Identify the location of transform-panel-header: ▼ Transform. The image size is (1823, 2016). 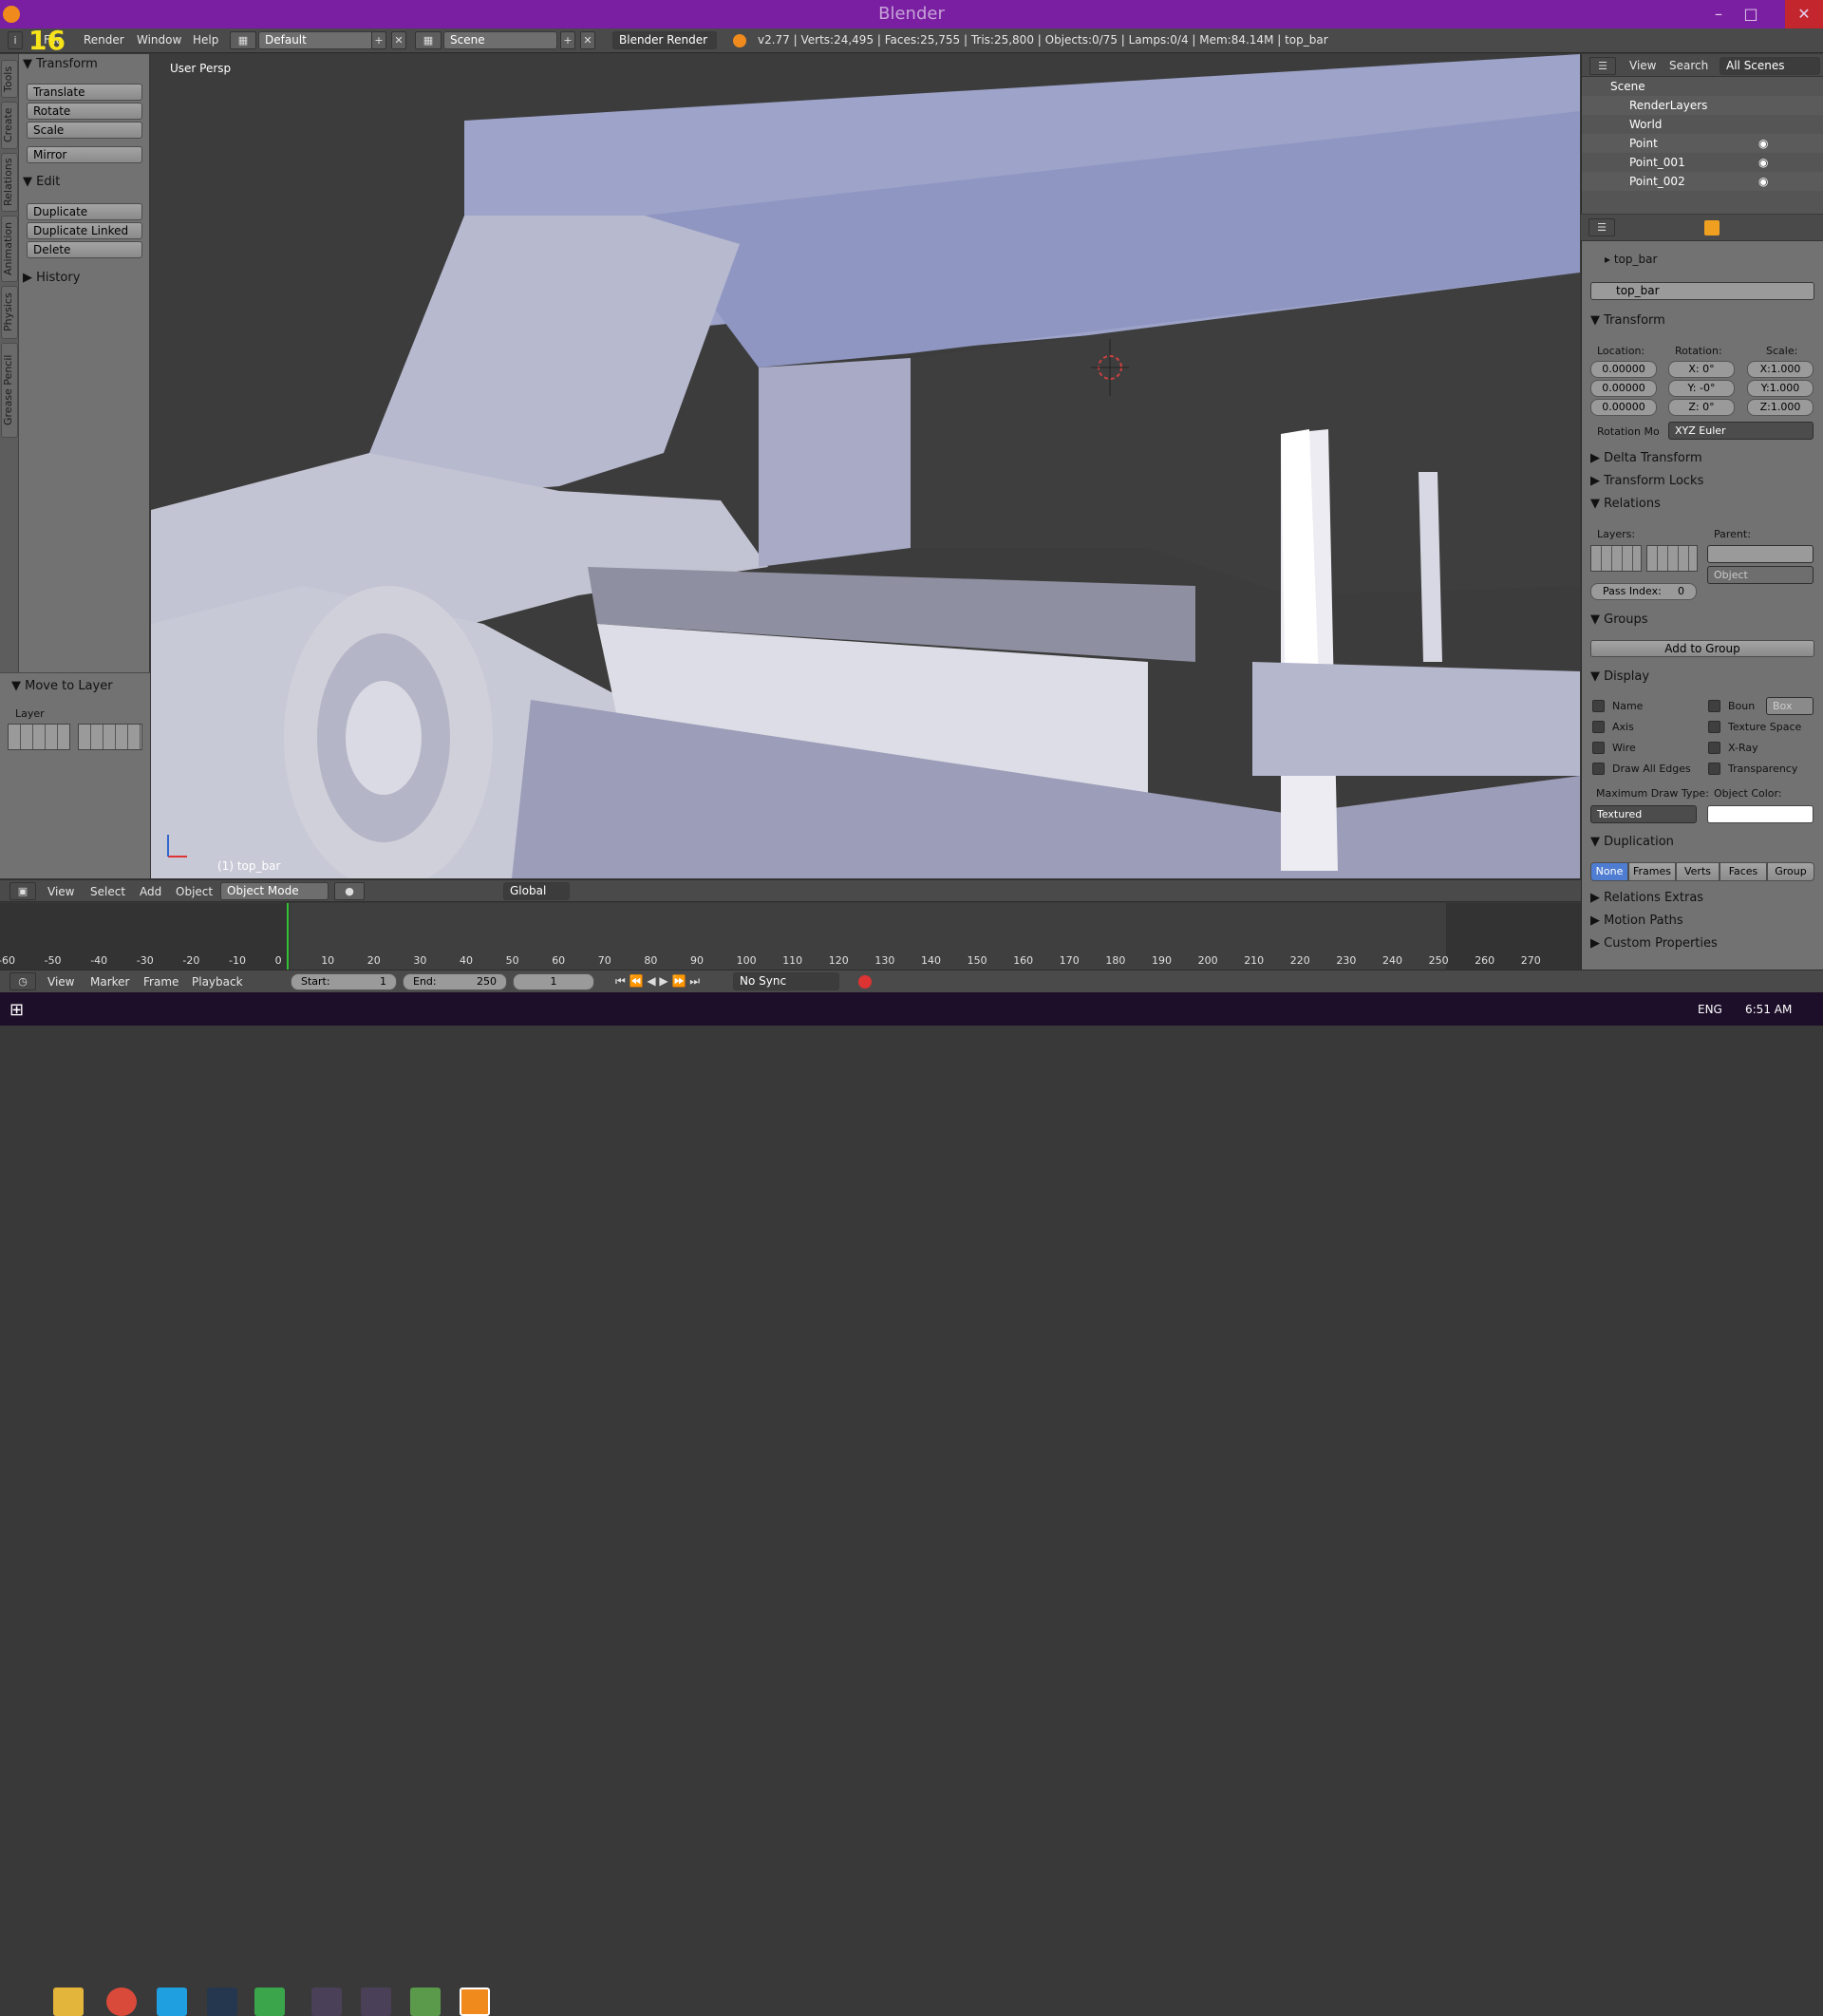
(84, 64).